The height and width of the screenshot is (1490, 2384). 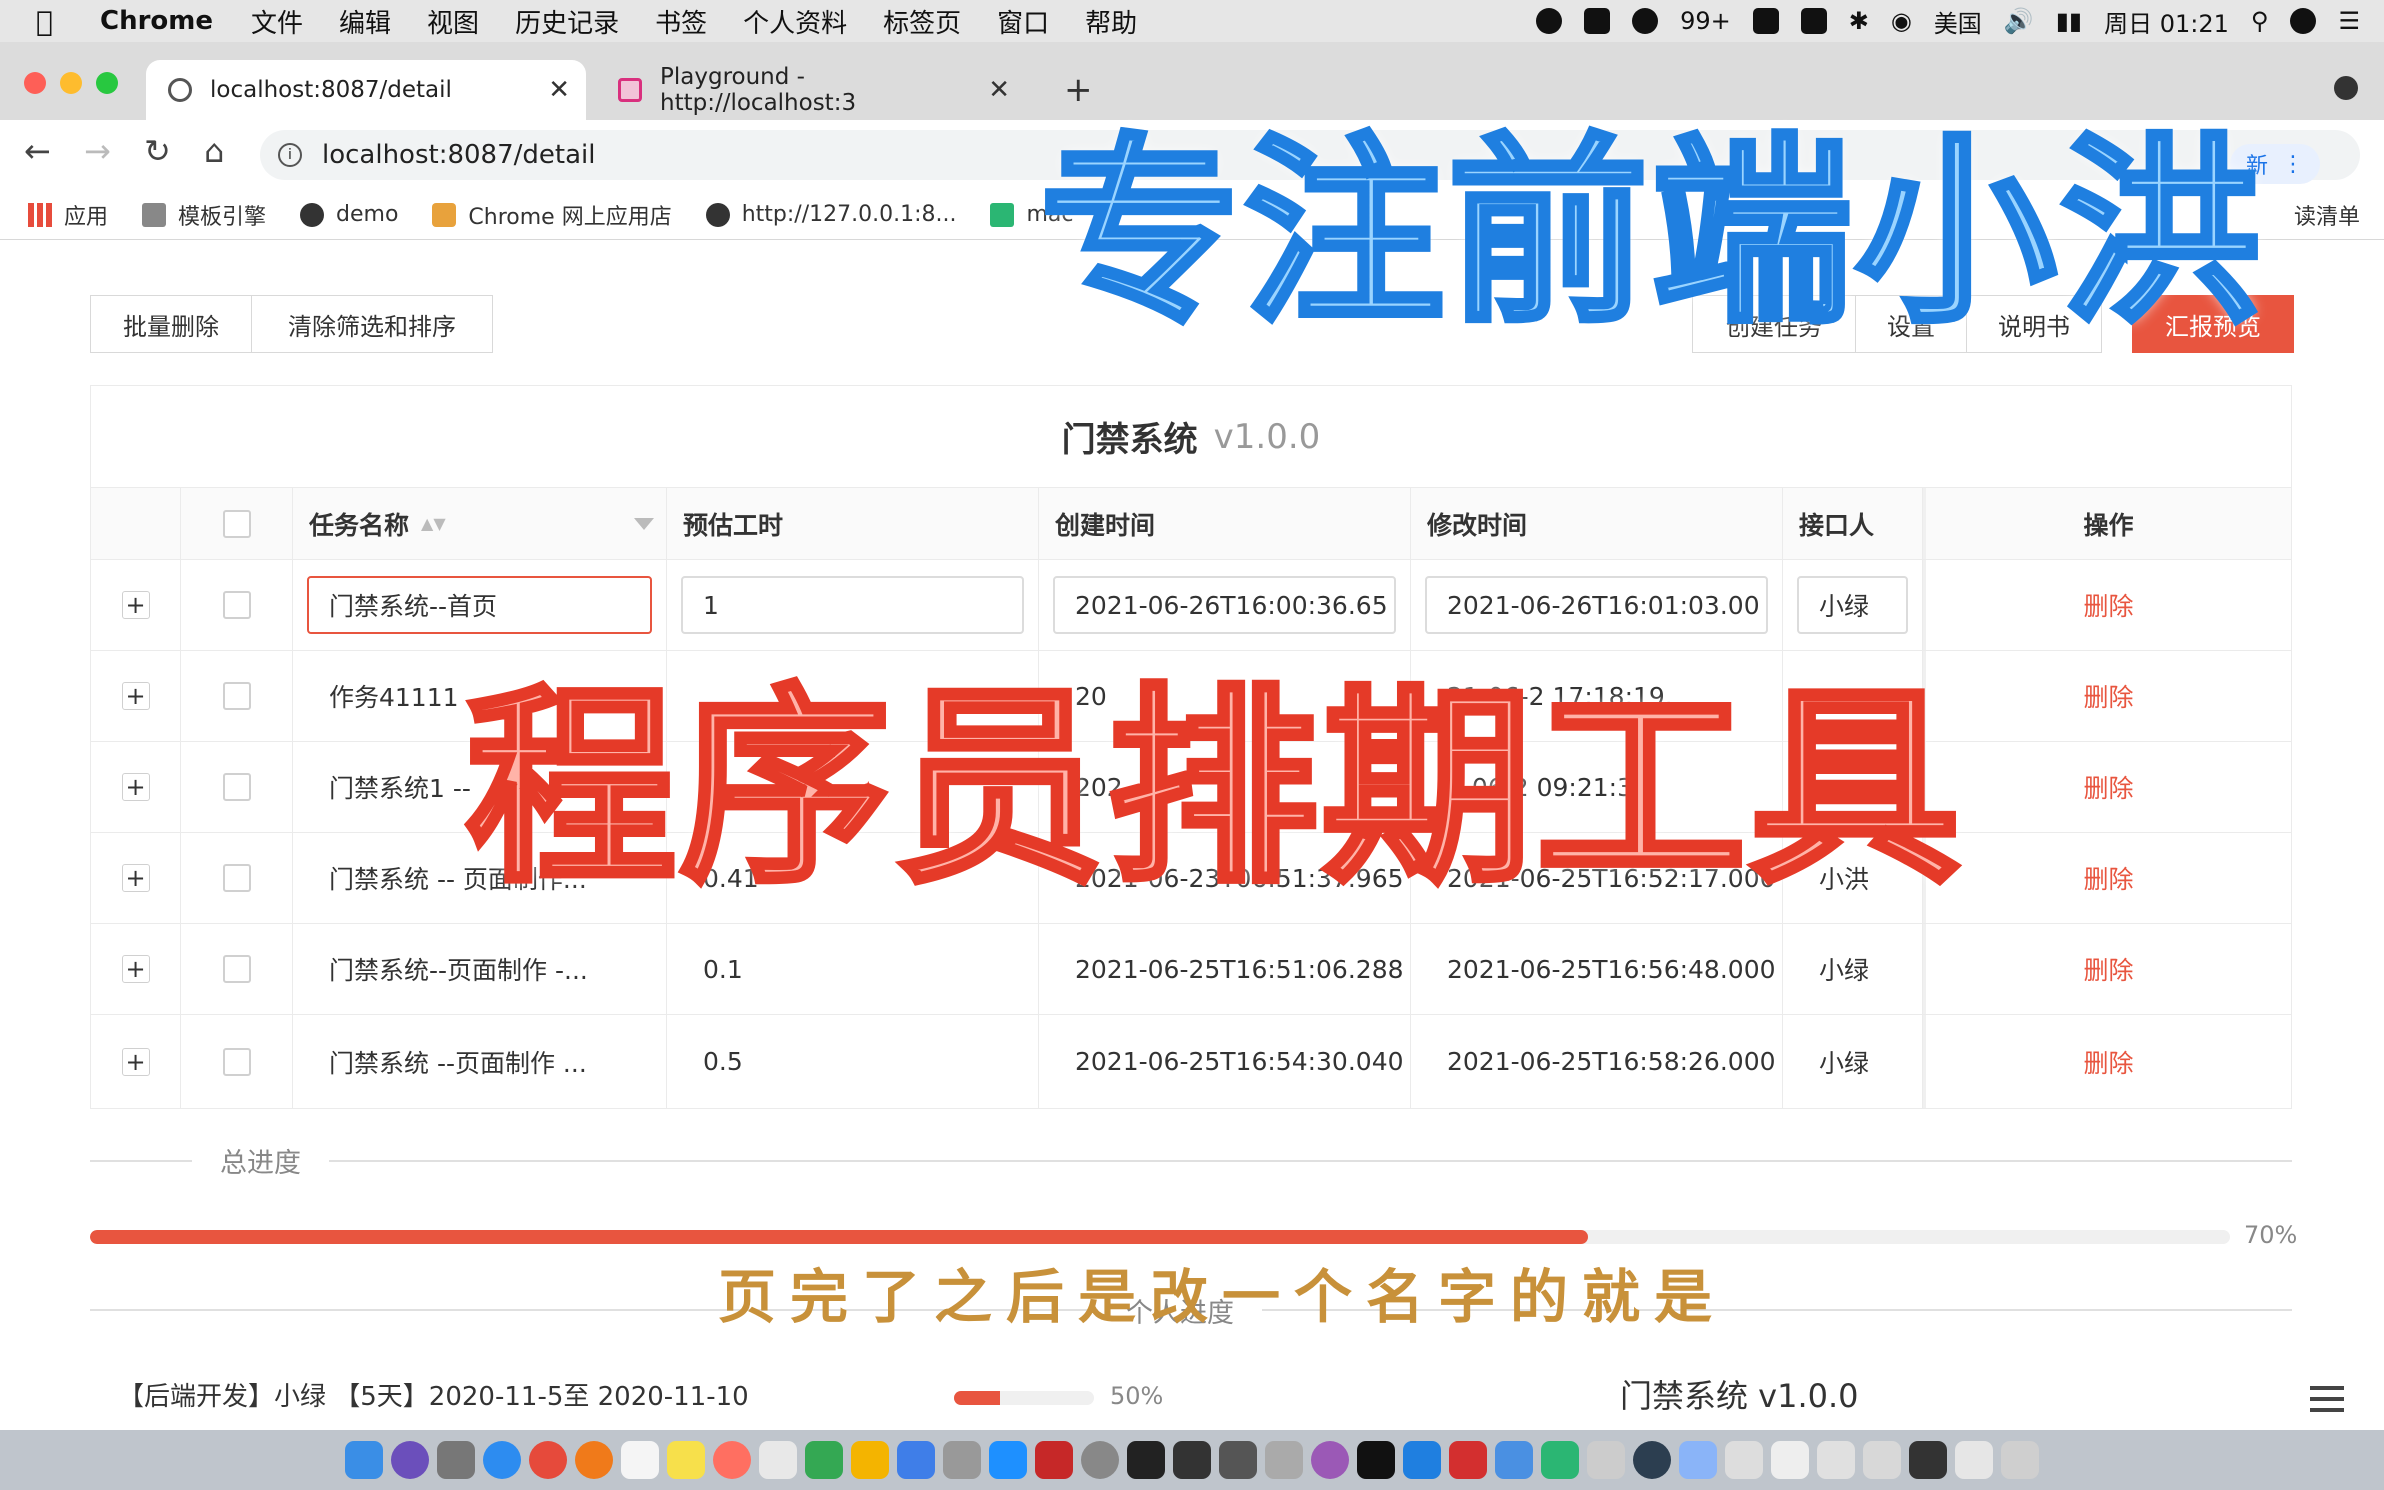 What do you see at coordinates (1111, 21) in the screenshot?
I see `menu-help: 帮助` at bounding box center [1111, 21].